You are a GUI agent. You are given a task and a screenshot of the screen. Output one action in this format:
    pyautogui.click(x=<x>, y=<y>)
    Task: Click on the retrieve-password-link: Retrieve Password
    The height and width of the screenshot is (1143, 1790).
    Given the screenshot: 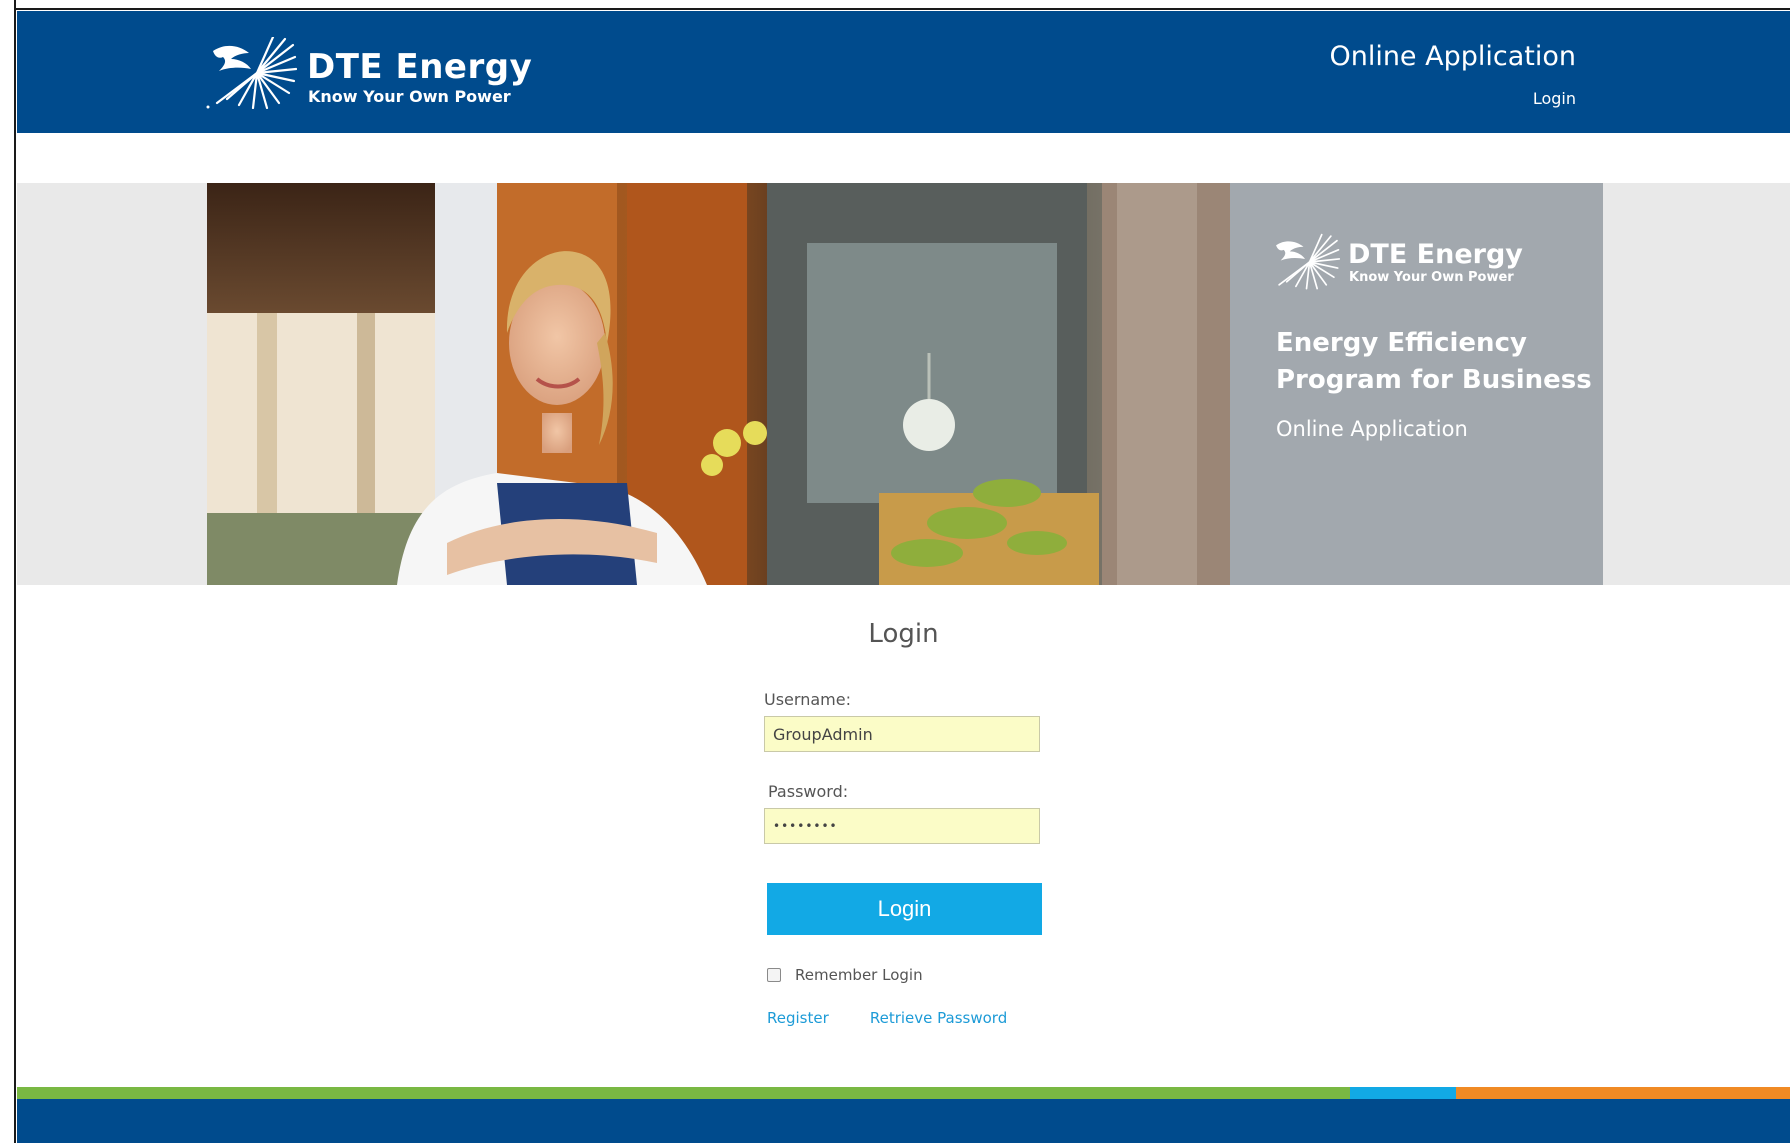 What is the action you would take?
    pyautogui.click(x=938, y=1018)
    